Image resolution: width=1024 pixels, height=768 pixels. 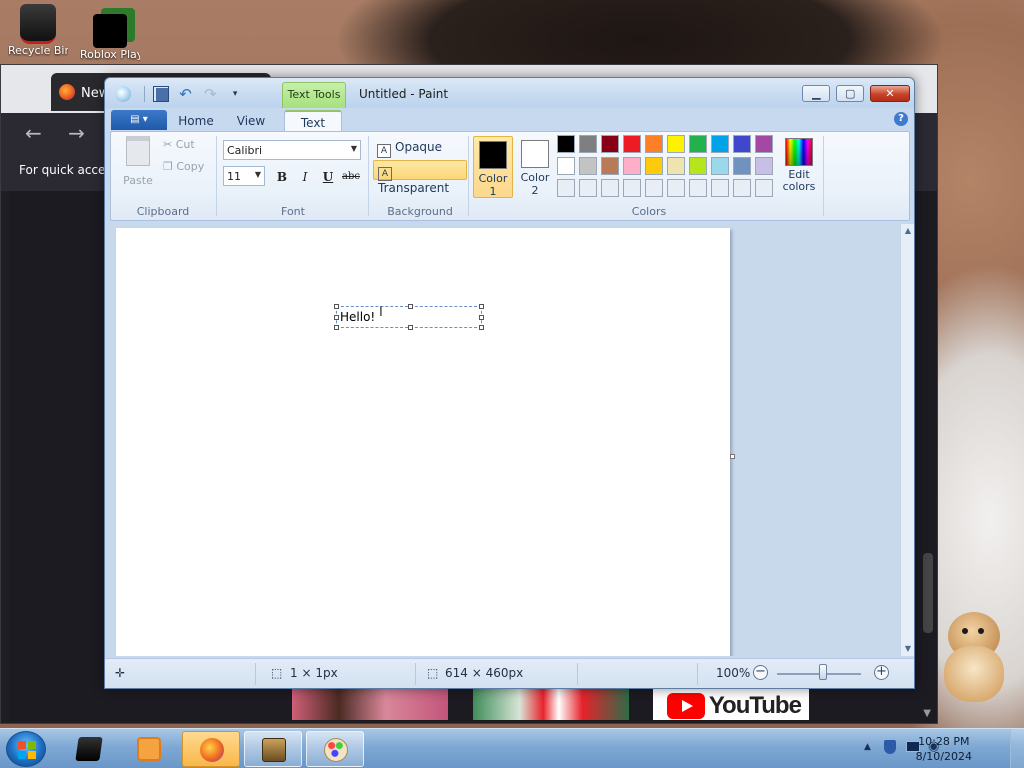 I want to click on clock: 10:28 PM 8/10/2024, so click(x=944, y=749).